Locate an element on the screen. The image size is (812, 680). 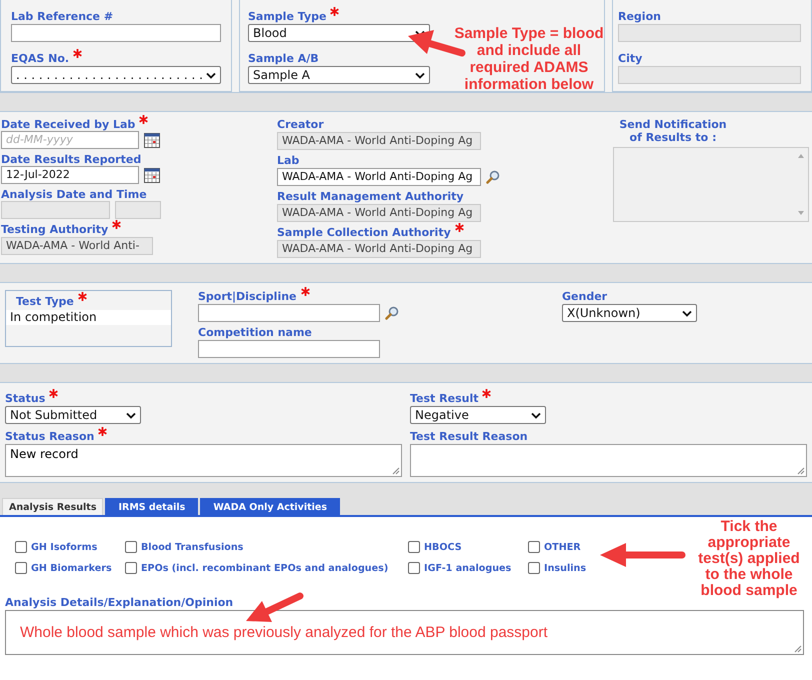
tab: IRMS details is located at coordinates (151, 506).